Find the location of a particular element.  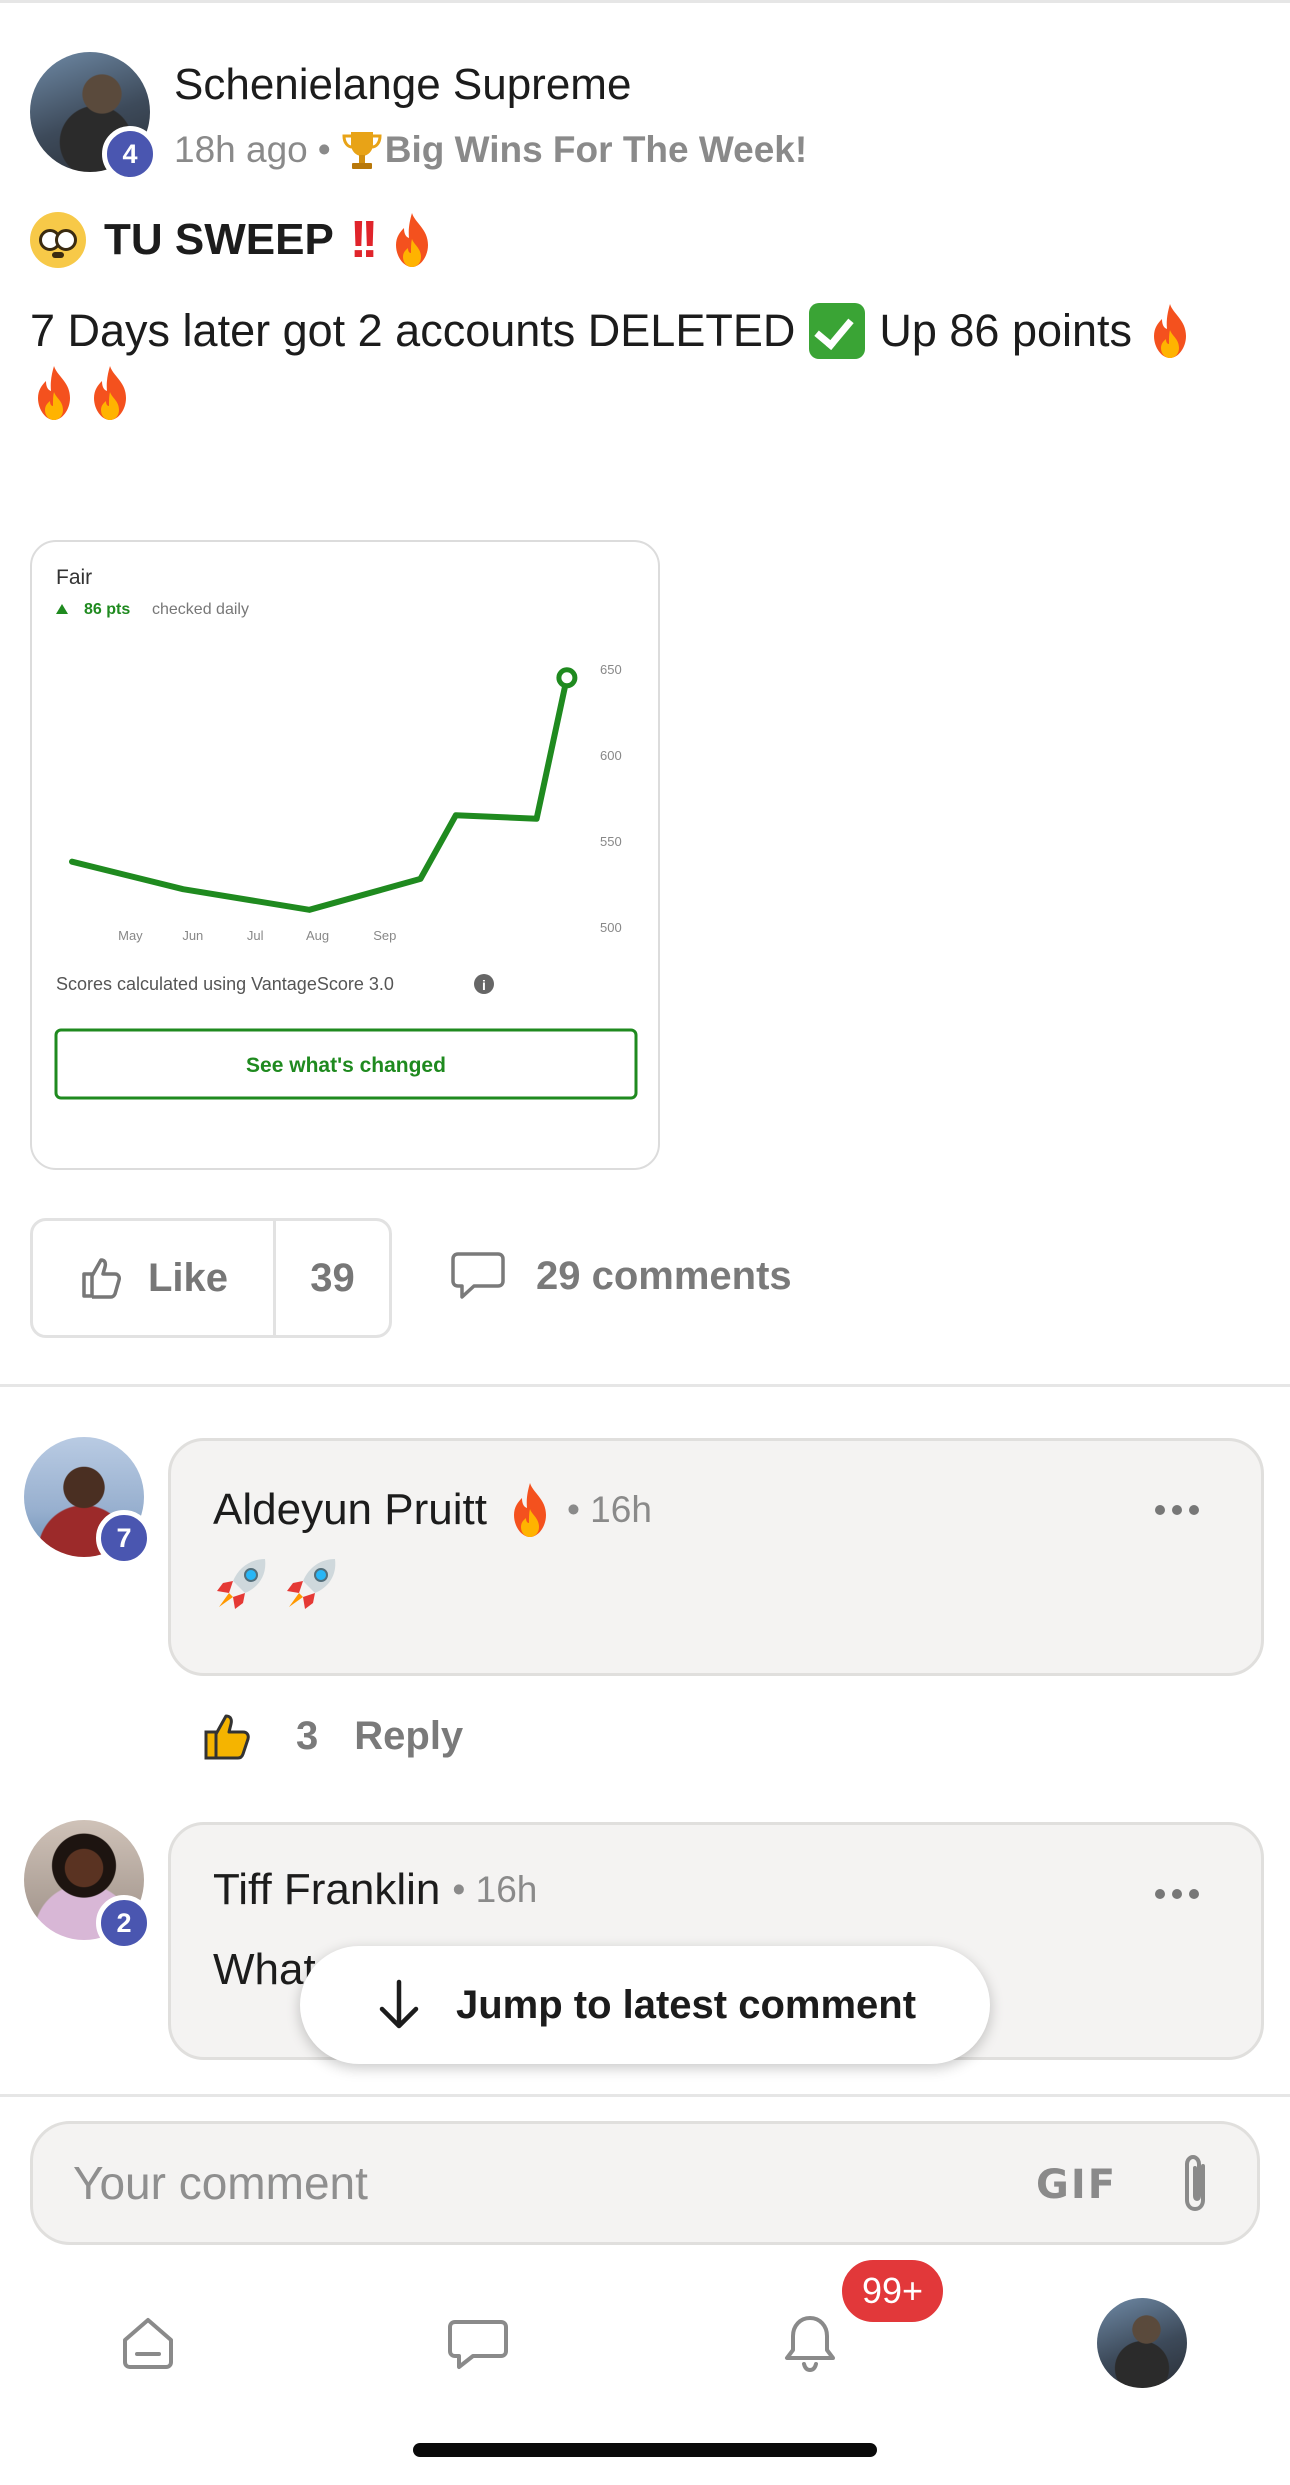

home-icon is located at coordinates (148, 2343).